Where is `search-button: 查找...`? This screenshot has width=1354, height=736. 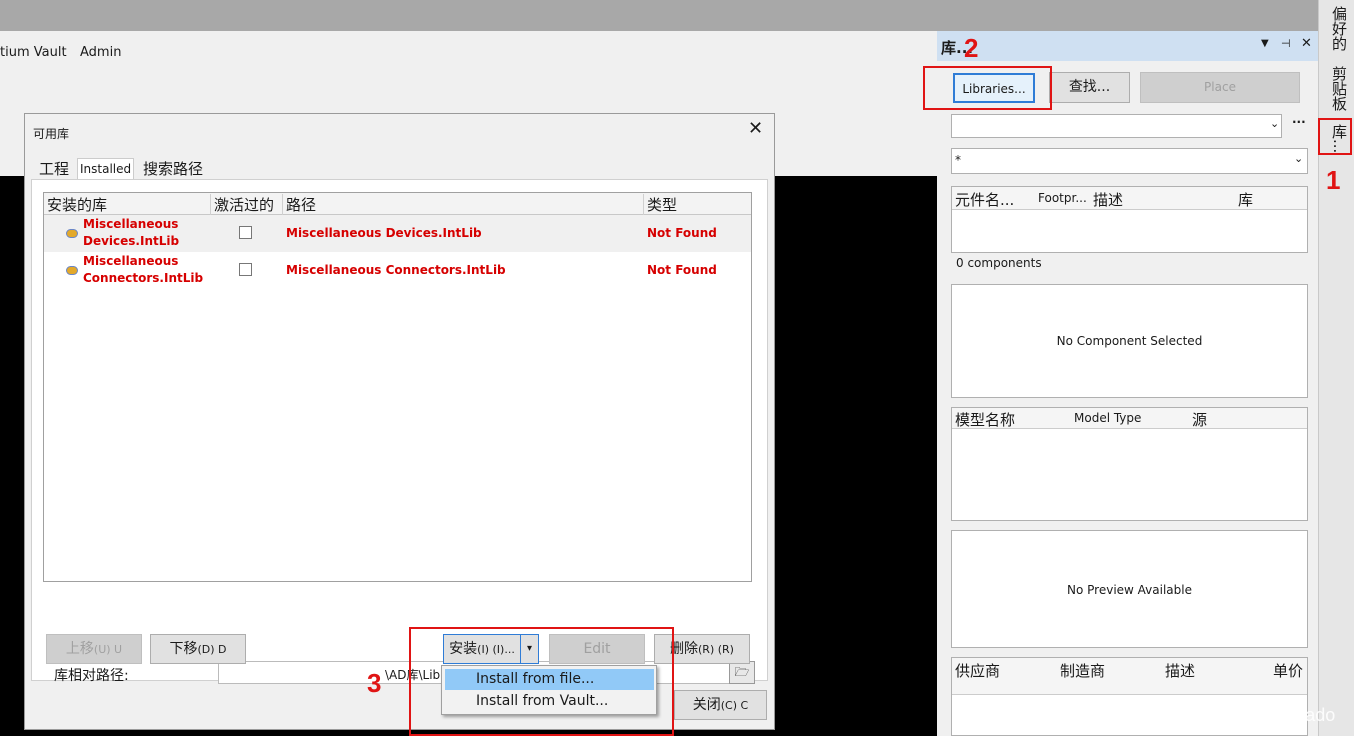 search-button: 查找... is located at coordinates (1089, 87).